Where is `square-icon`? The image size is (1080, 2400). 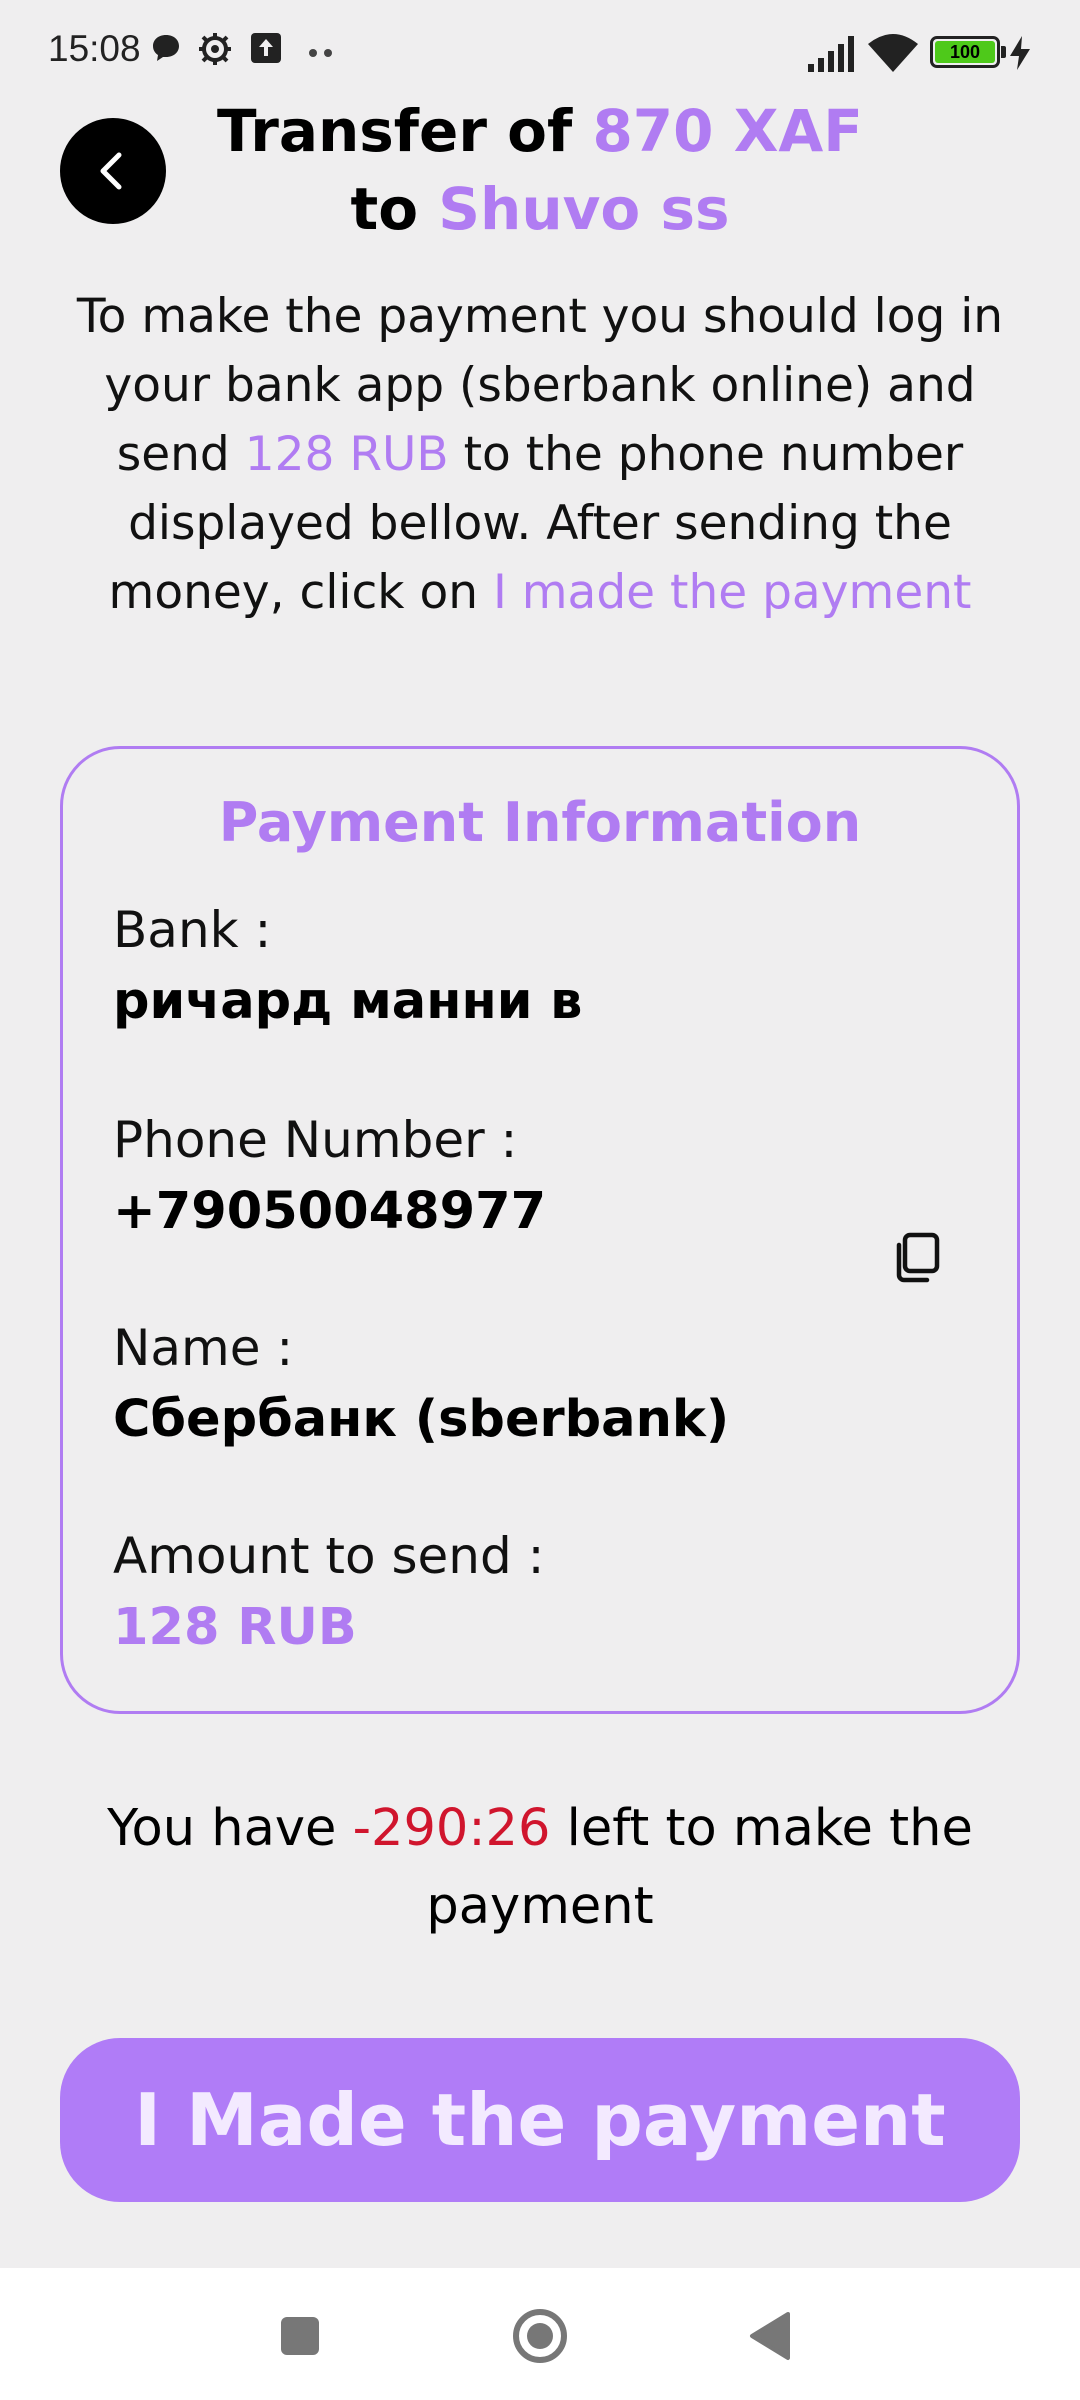 square-icon is located at coordinates (300, 2336).